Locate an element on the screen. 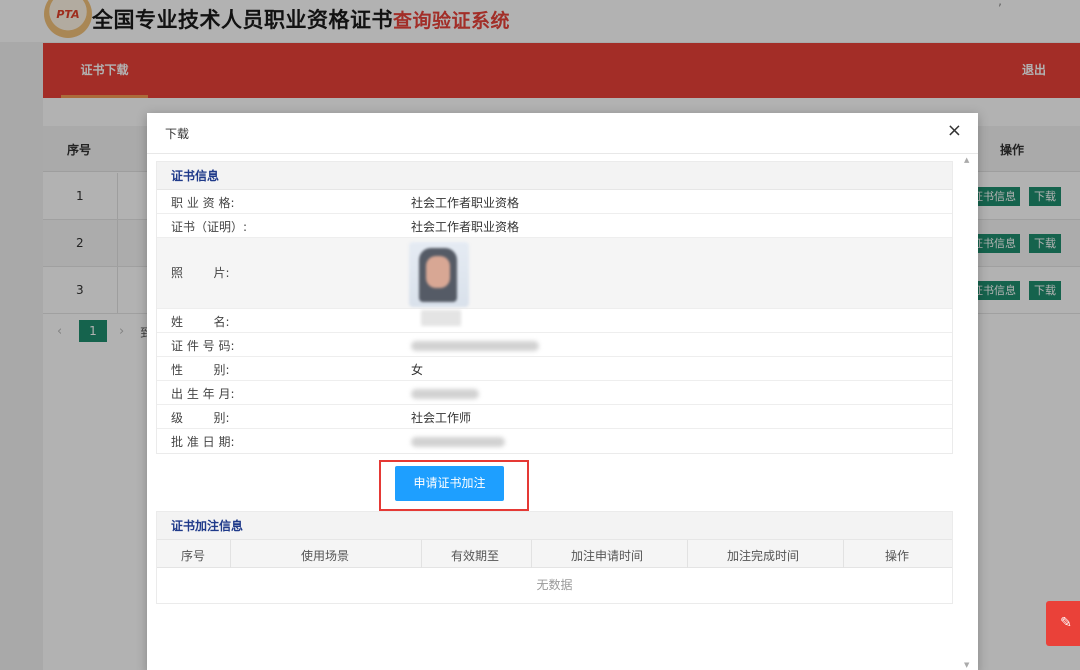 This screenshot has width=1080, height=670. annotation-info-card: 证书加注信息 序号 使用场景 有效期至 加注申请时间 加注完成时间 操作 无数据 is located at coordinates (554, 557).